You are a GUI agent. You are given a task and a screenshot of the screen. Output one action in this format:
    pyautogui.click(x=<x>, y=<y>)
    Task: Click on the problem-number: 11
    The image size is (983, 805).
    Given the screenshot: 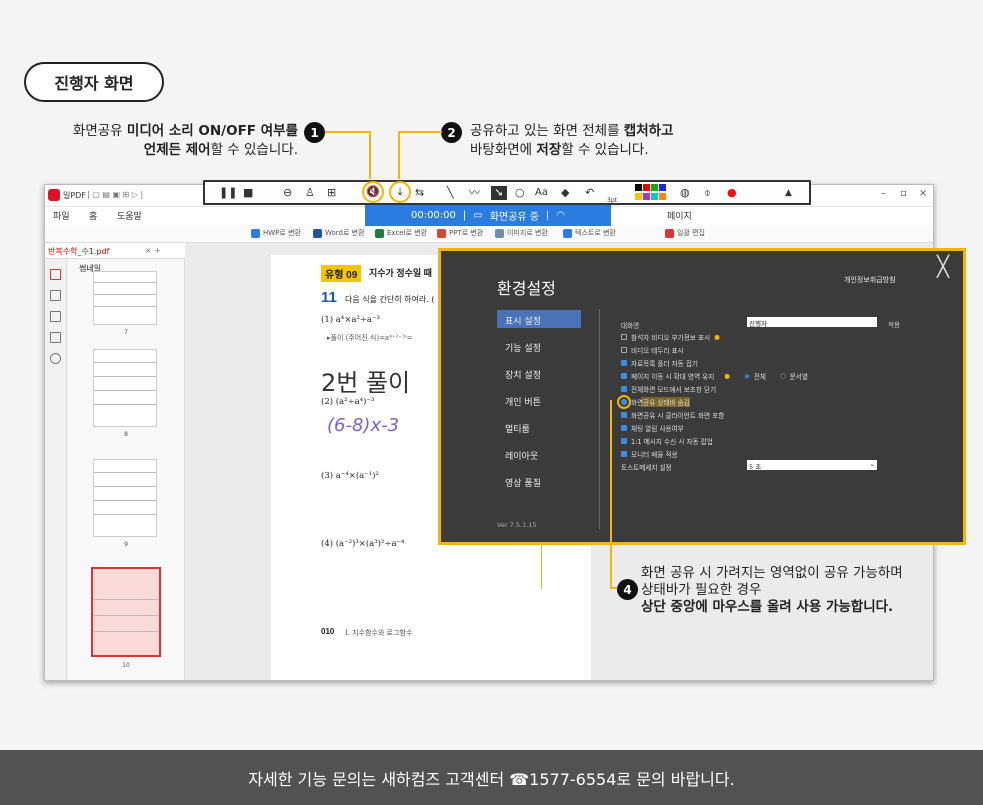 What is the action you would take?
    pyautogui.click(x=329, y=297)
    